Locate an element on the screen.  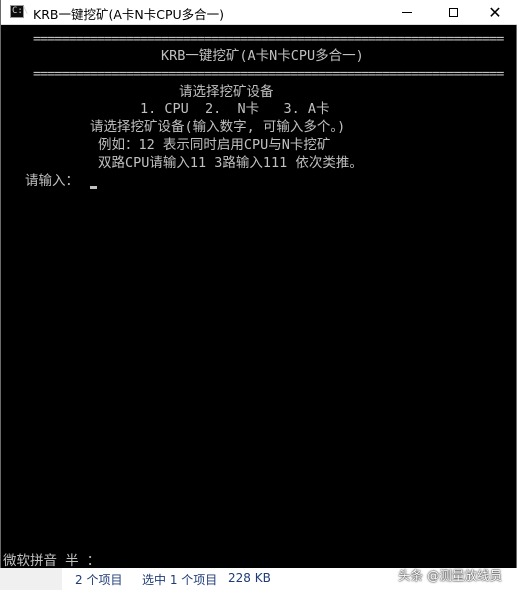
prompt-title: 请选择挖矿设备 is located at coordinates (226, 92).